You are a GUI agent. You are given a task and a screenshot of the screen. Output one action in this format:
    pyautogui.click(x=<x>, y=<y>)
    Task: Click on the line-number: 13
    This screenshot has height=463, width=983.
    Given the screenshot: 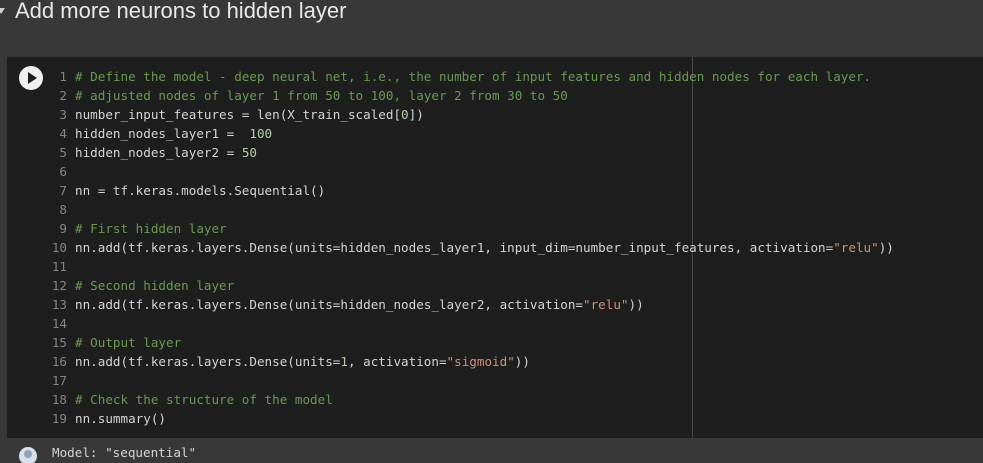 What is the action you would take?
    pyautogui.click(x=59, y=304)
    